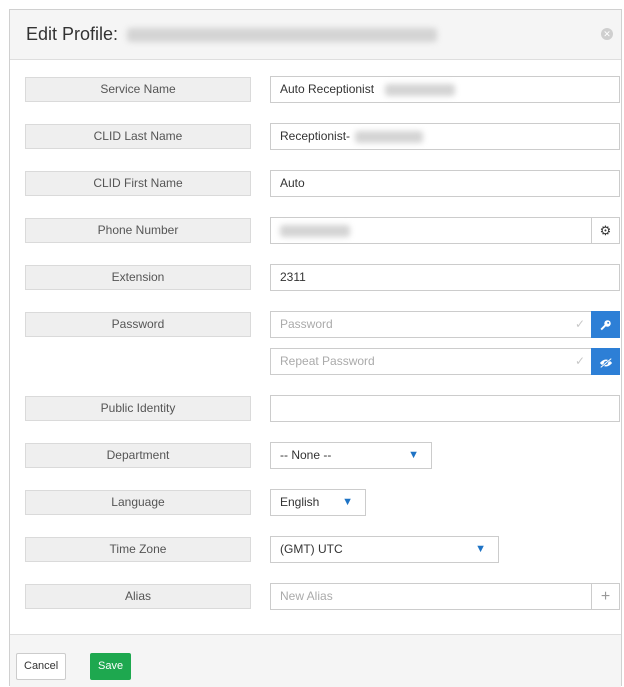 This screenshot has width=624, height=687. Describe the element at coordinates (607, 34) in the screenshot. I see `close-icon: ✕` at that location.